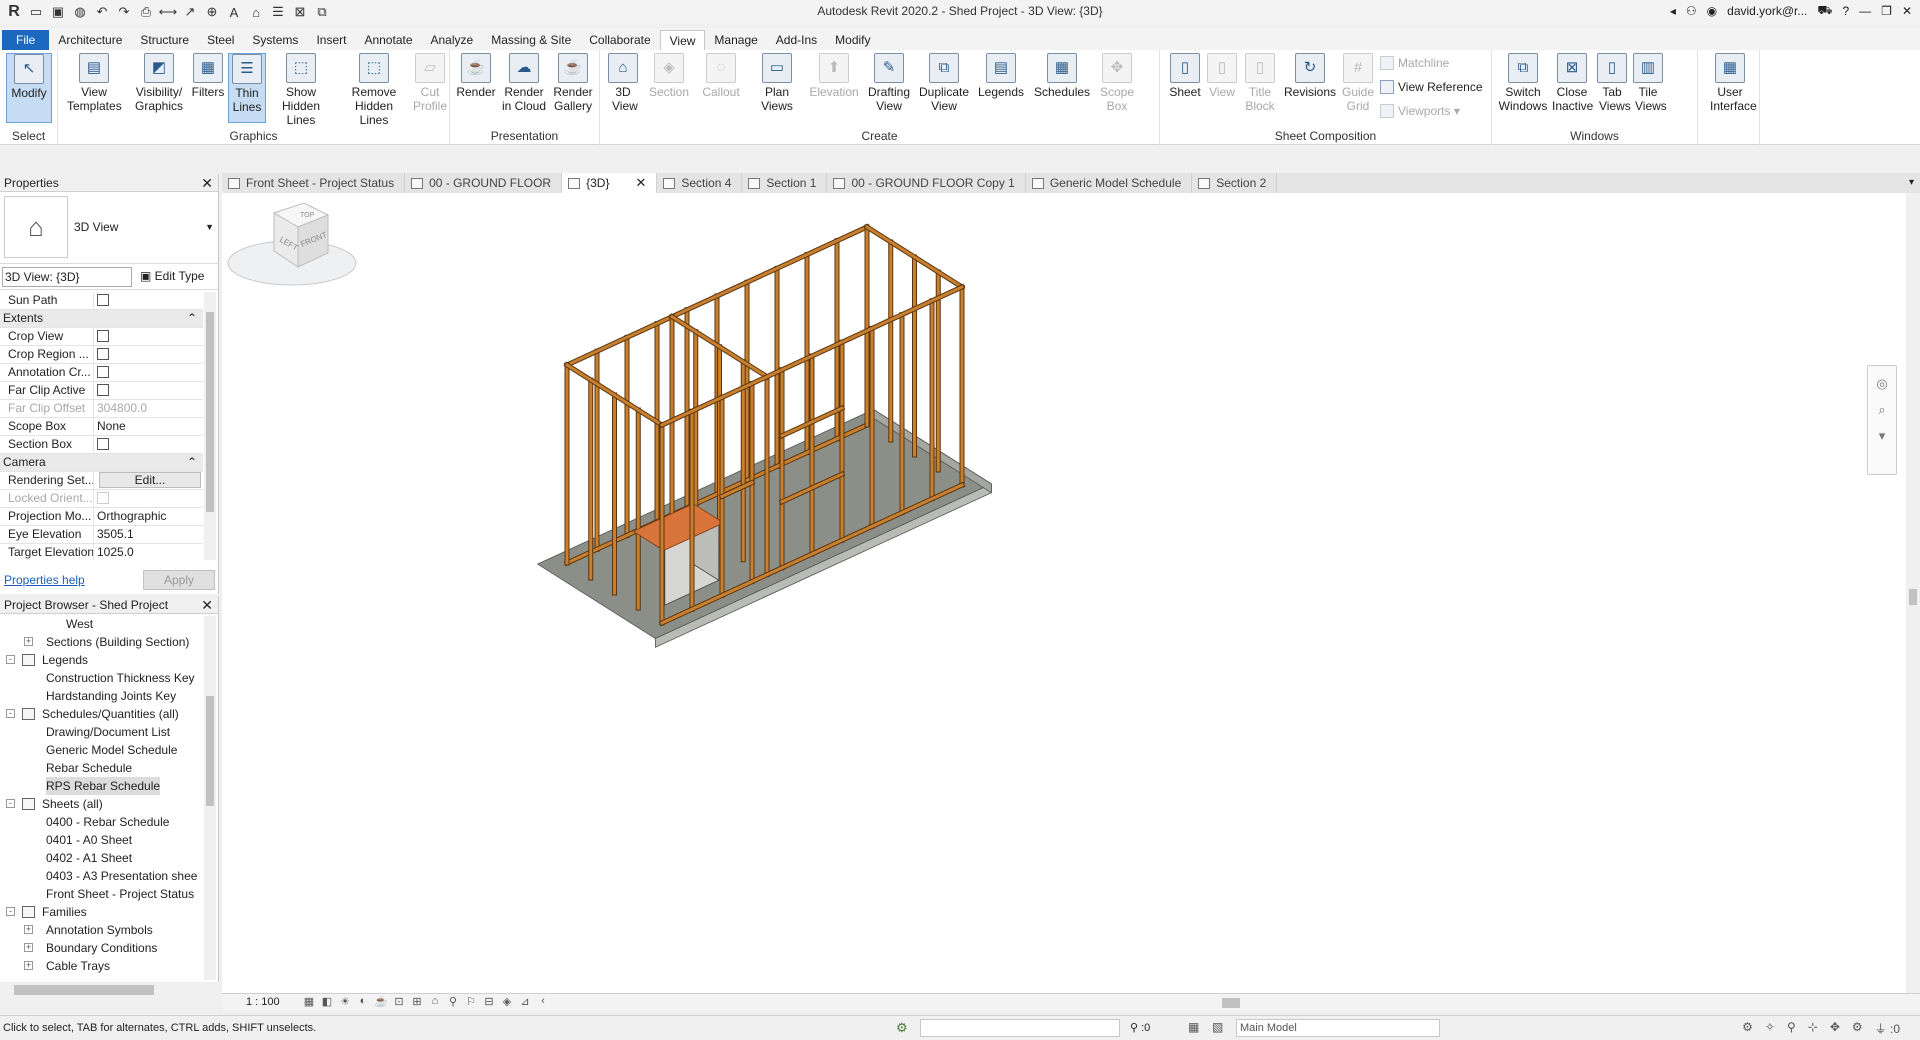 The height and width of the screenshot is (1040, 1920). What do you see at coordinates (90, 40) in the screenshot?
I see `tab-architecture: Architecture` at bounding box center [90, 40].